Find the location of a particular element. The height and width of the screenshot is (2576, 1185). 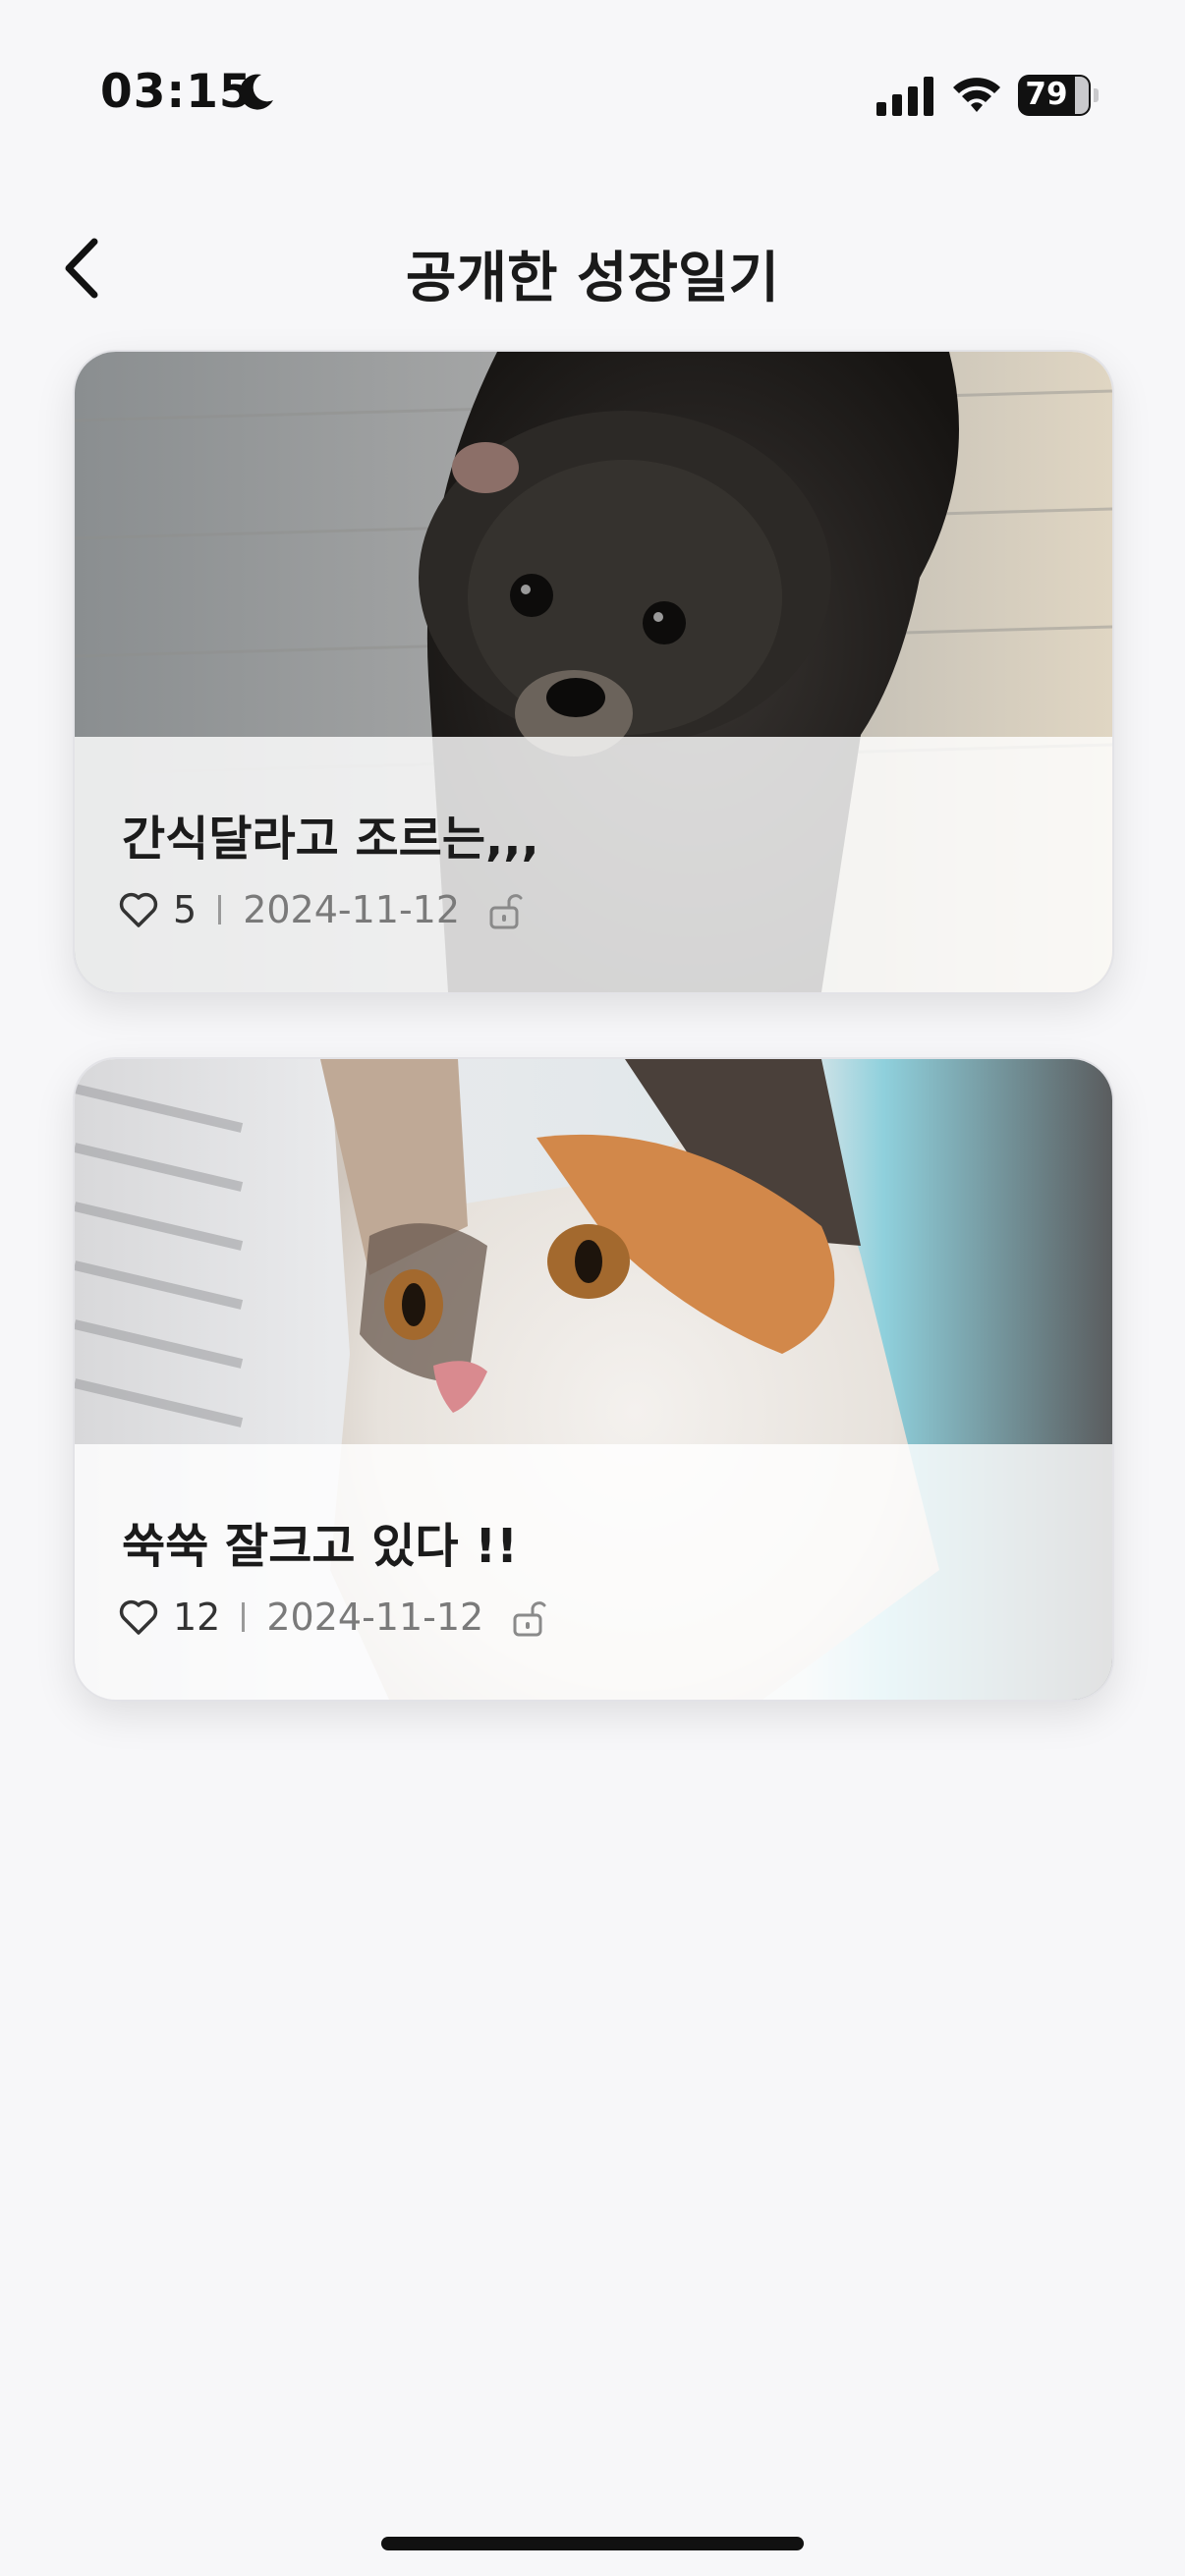

battery-empty-portion is located at coordinates (1082, 95).